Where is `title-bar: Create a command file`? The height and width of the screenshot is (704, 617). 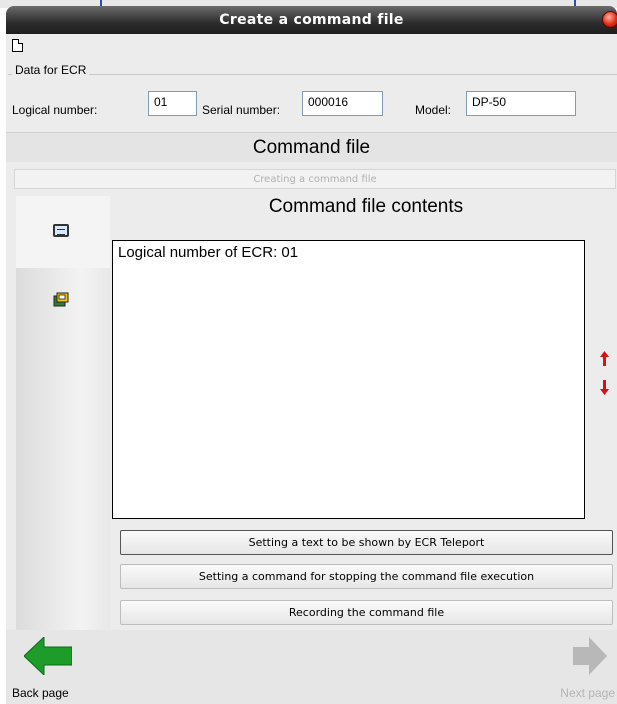 title-bar: Create a command file is located at coordinates (311, 20).